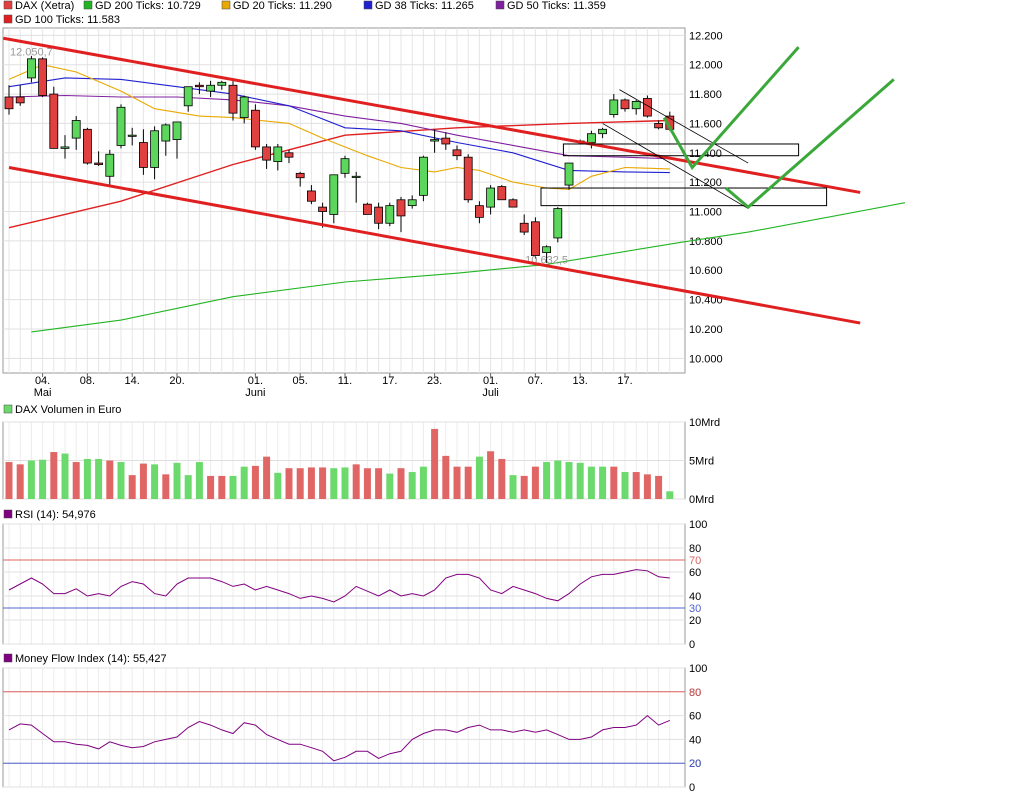  Describe the element at coordinates (698, 728) in the screenshot. I see `mfi-y-axis: 0204060801008020` at that location.